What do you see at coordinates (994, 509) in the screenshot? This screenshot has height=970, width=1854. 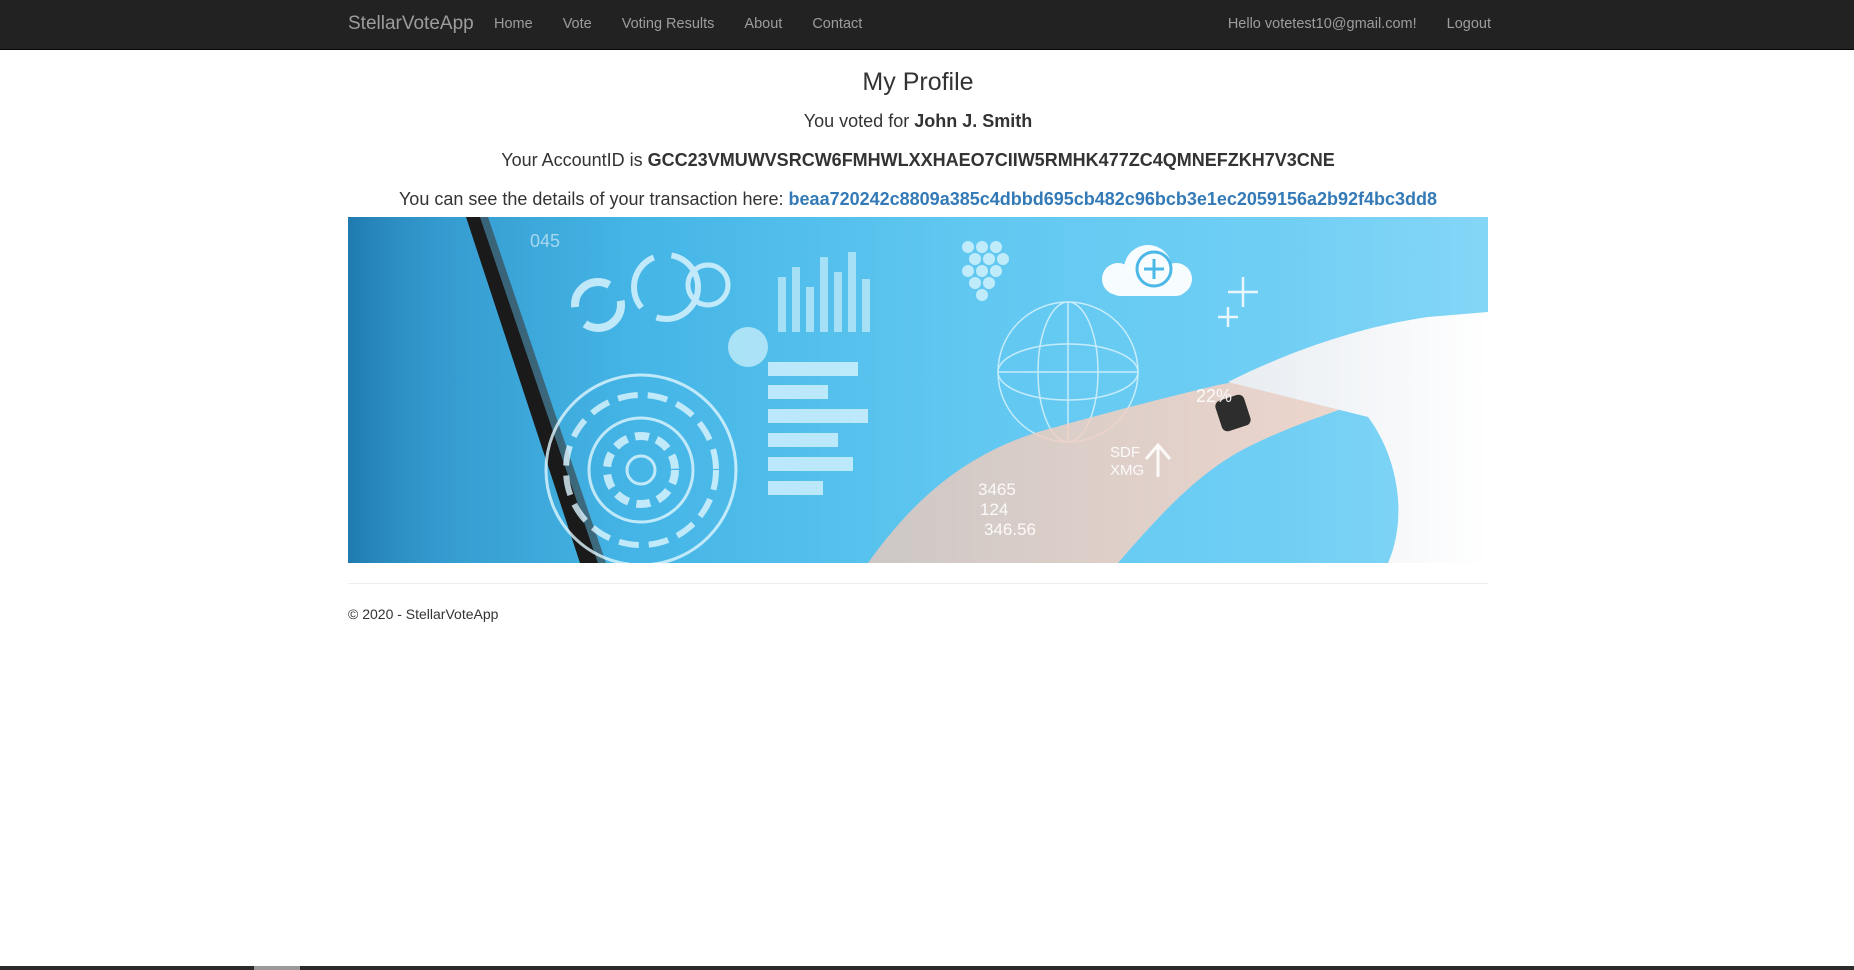 I see `banner-text-124: 124` at bounding box center [994, 509].